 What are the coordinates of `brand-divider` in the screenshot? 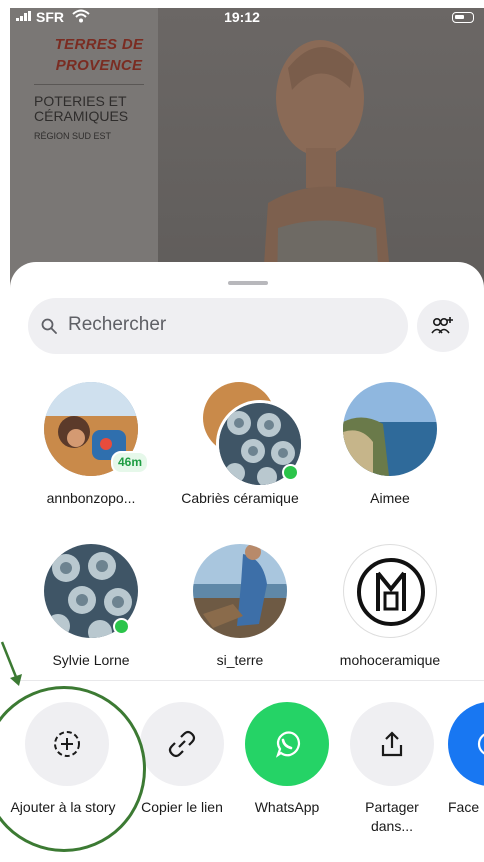 It's located at (89, 84).